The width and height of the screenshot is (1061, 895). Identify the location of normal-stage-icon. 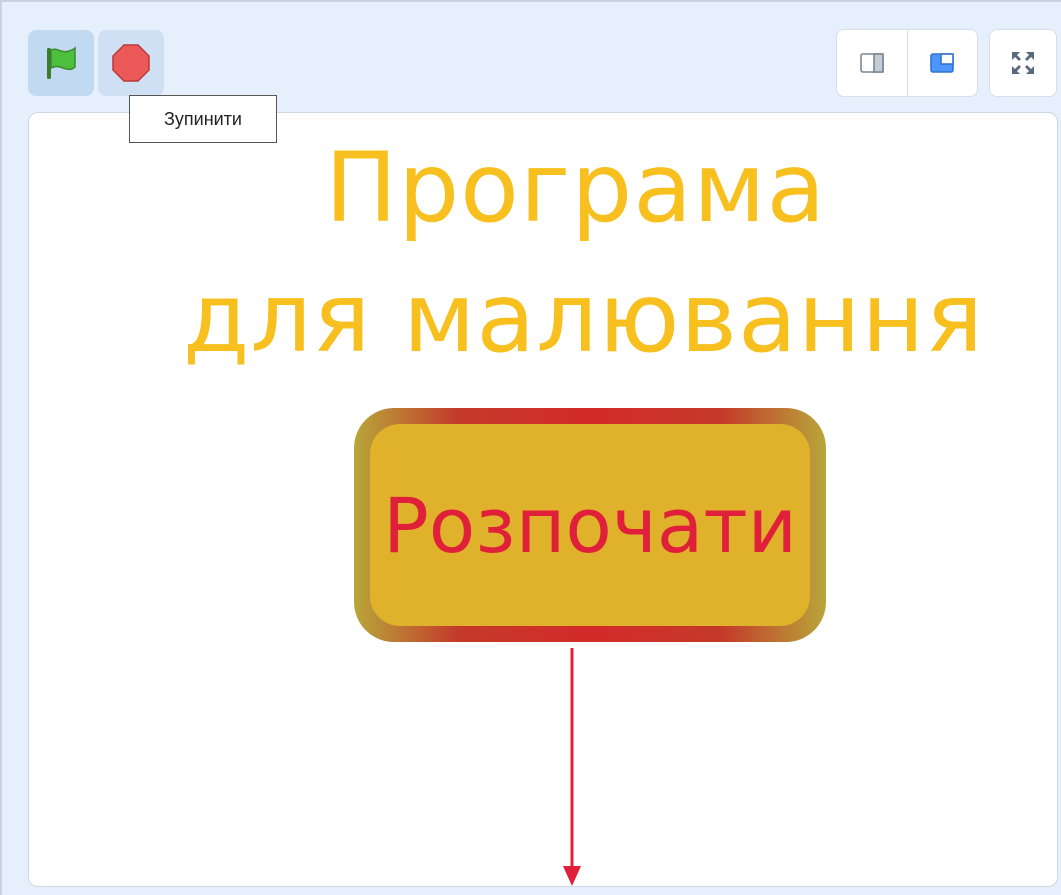
(942, 63).